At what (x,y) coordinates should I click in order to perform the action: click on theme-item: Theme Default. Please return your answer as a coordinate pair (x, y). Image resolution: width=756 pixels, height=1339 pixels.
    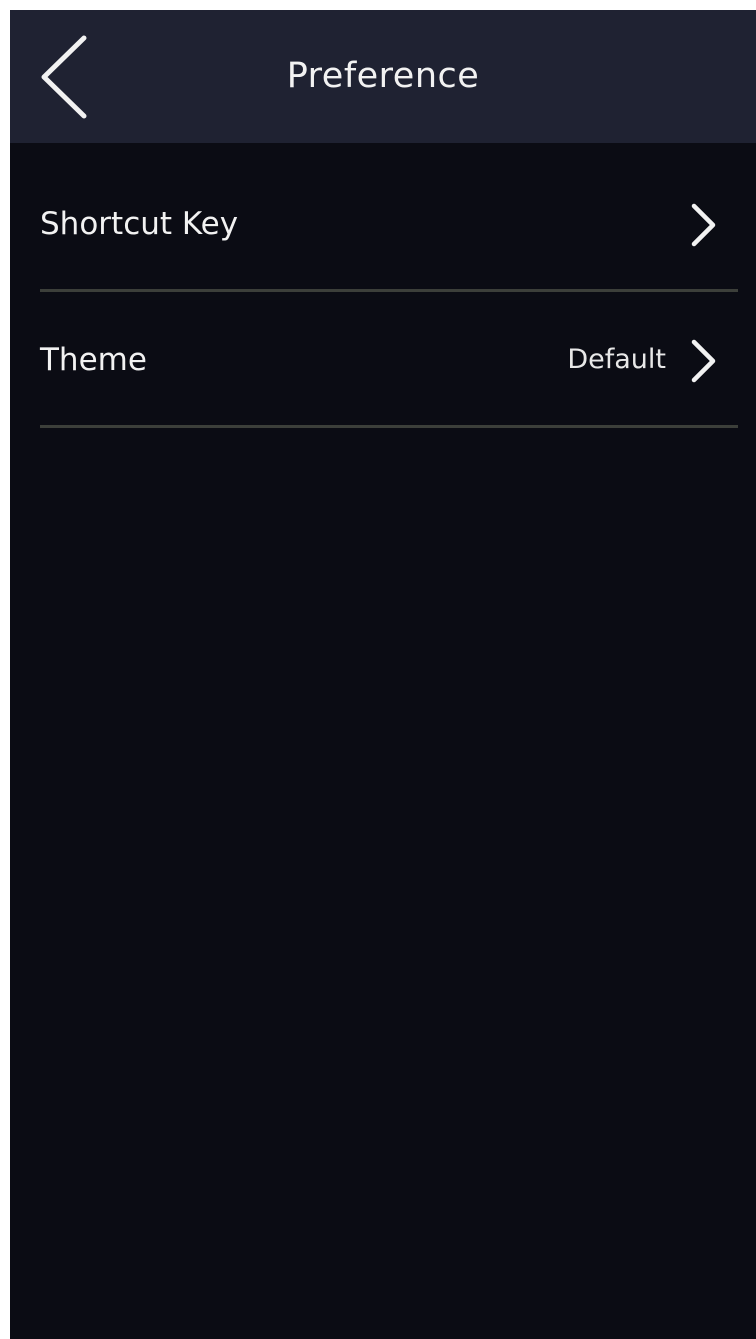
    Looking at the image, I should click on (383, 360).